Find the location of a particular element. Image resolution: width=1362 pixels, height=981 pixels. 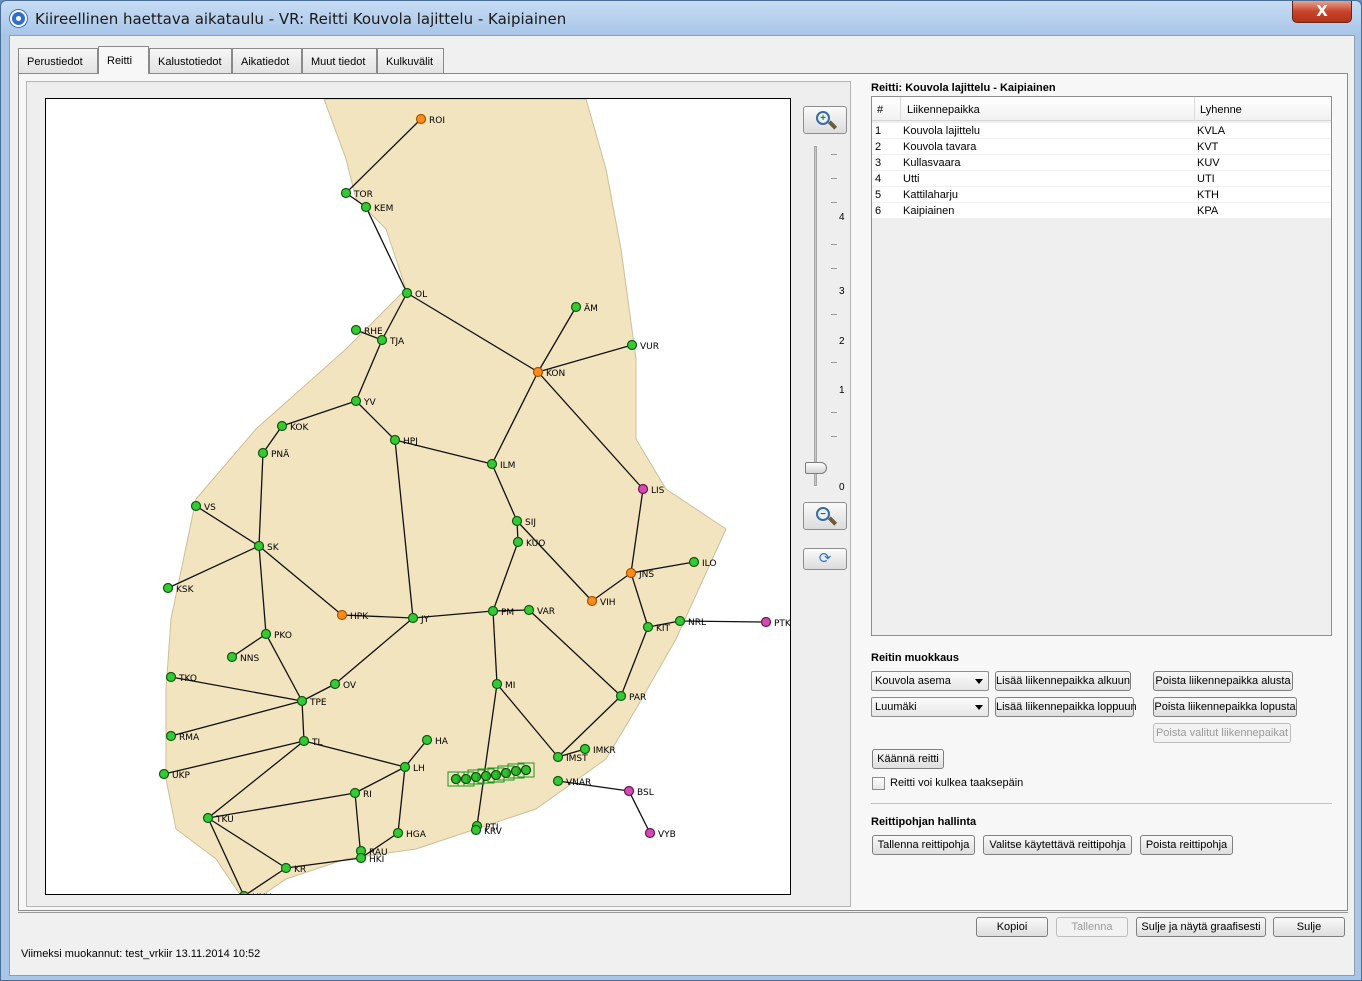

table-row: 2 Kouvola tavara KVT is located at coordinates (1101, 147).